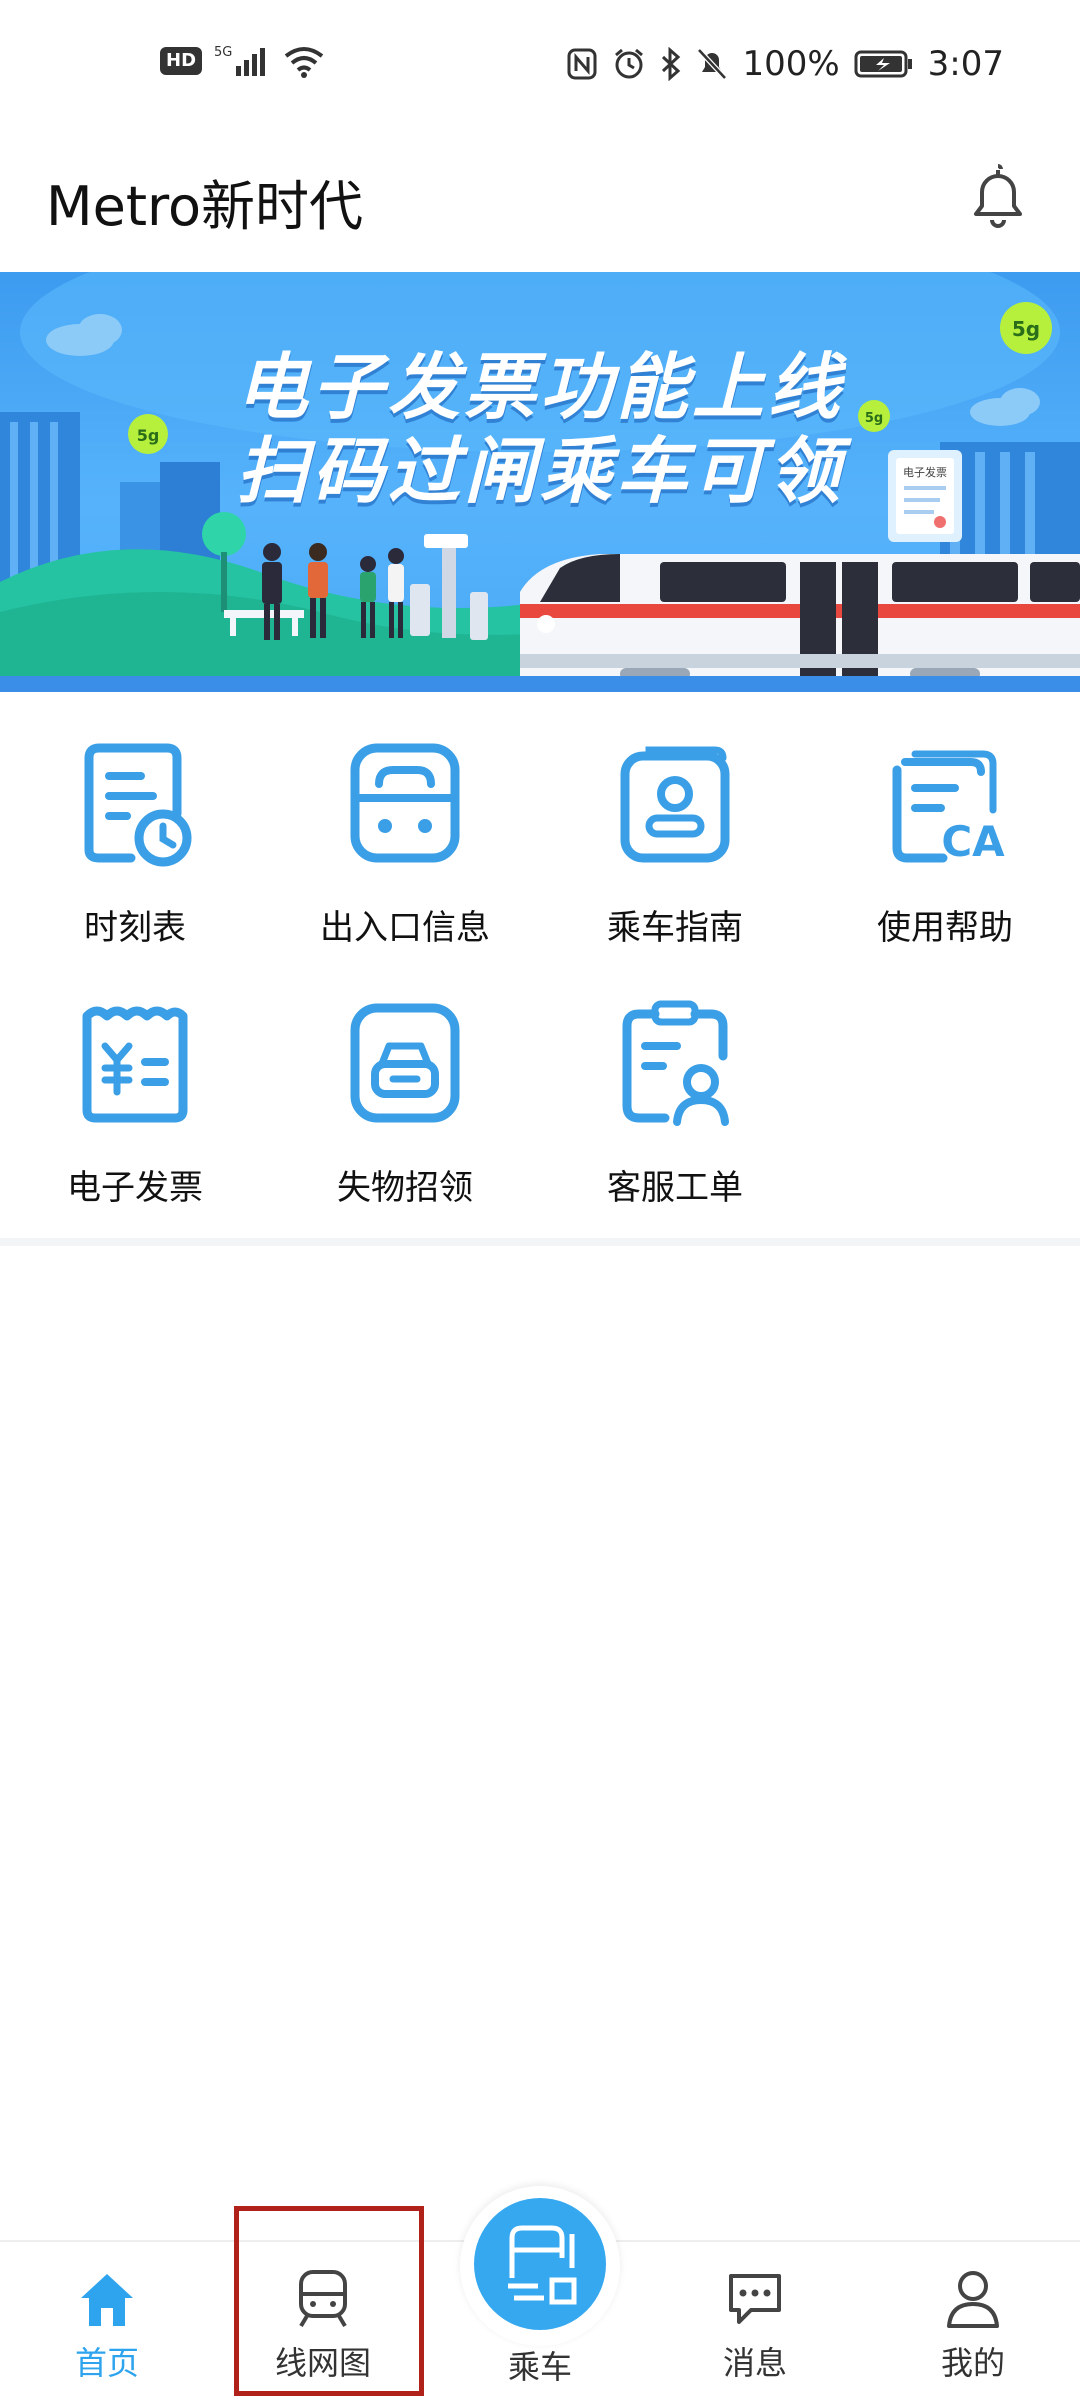 Image resolution: width=1080 pixels, height=2400 pixels. Describe the element at coordinates (671, 64) in the screenshot. I see `bluetooth-icon` at that location.